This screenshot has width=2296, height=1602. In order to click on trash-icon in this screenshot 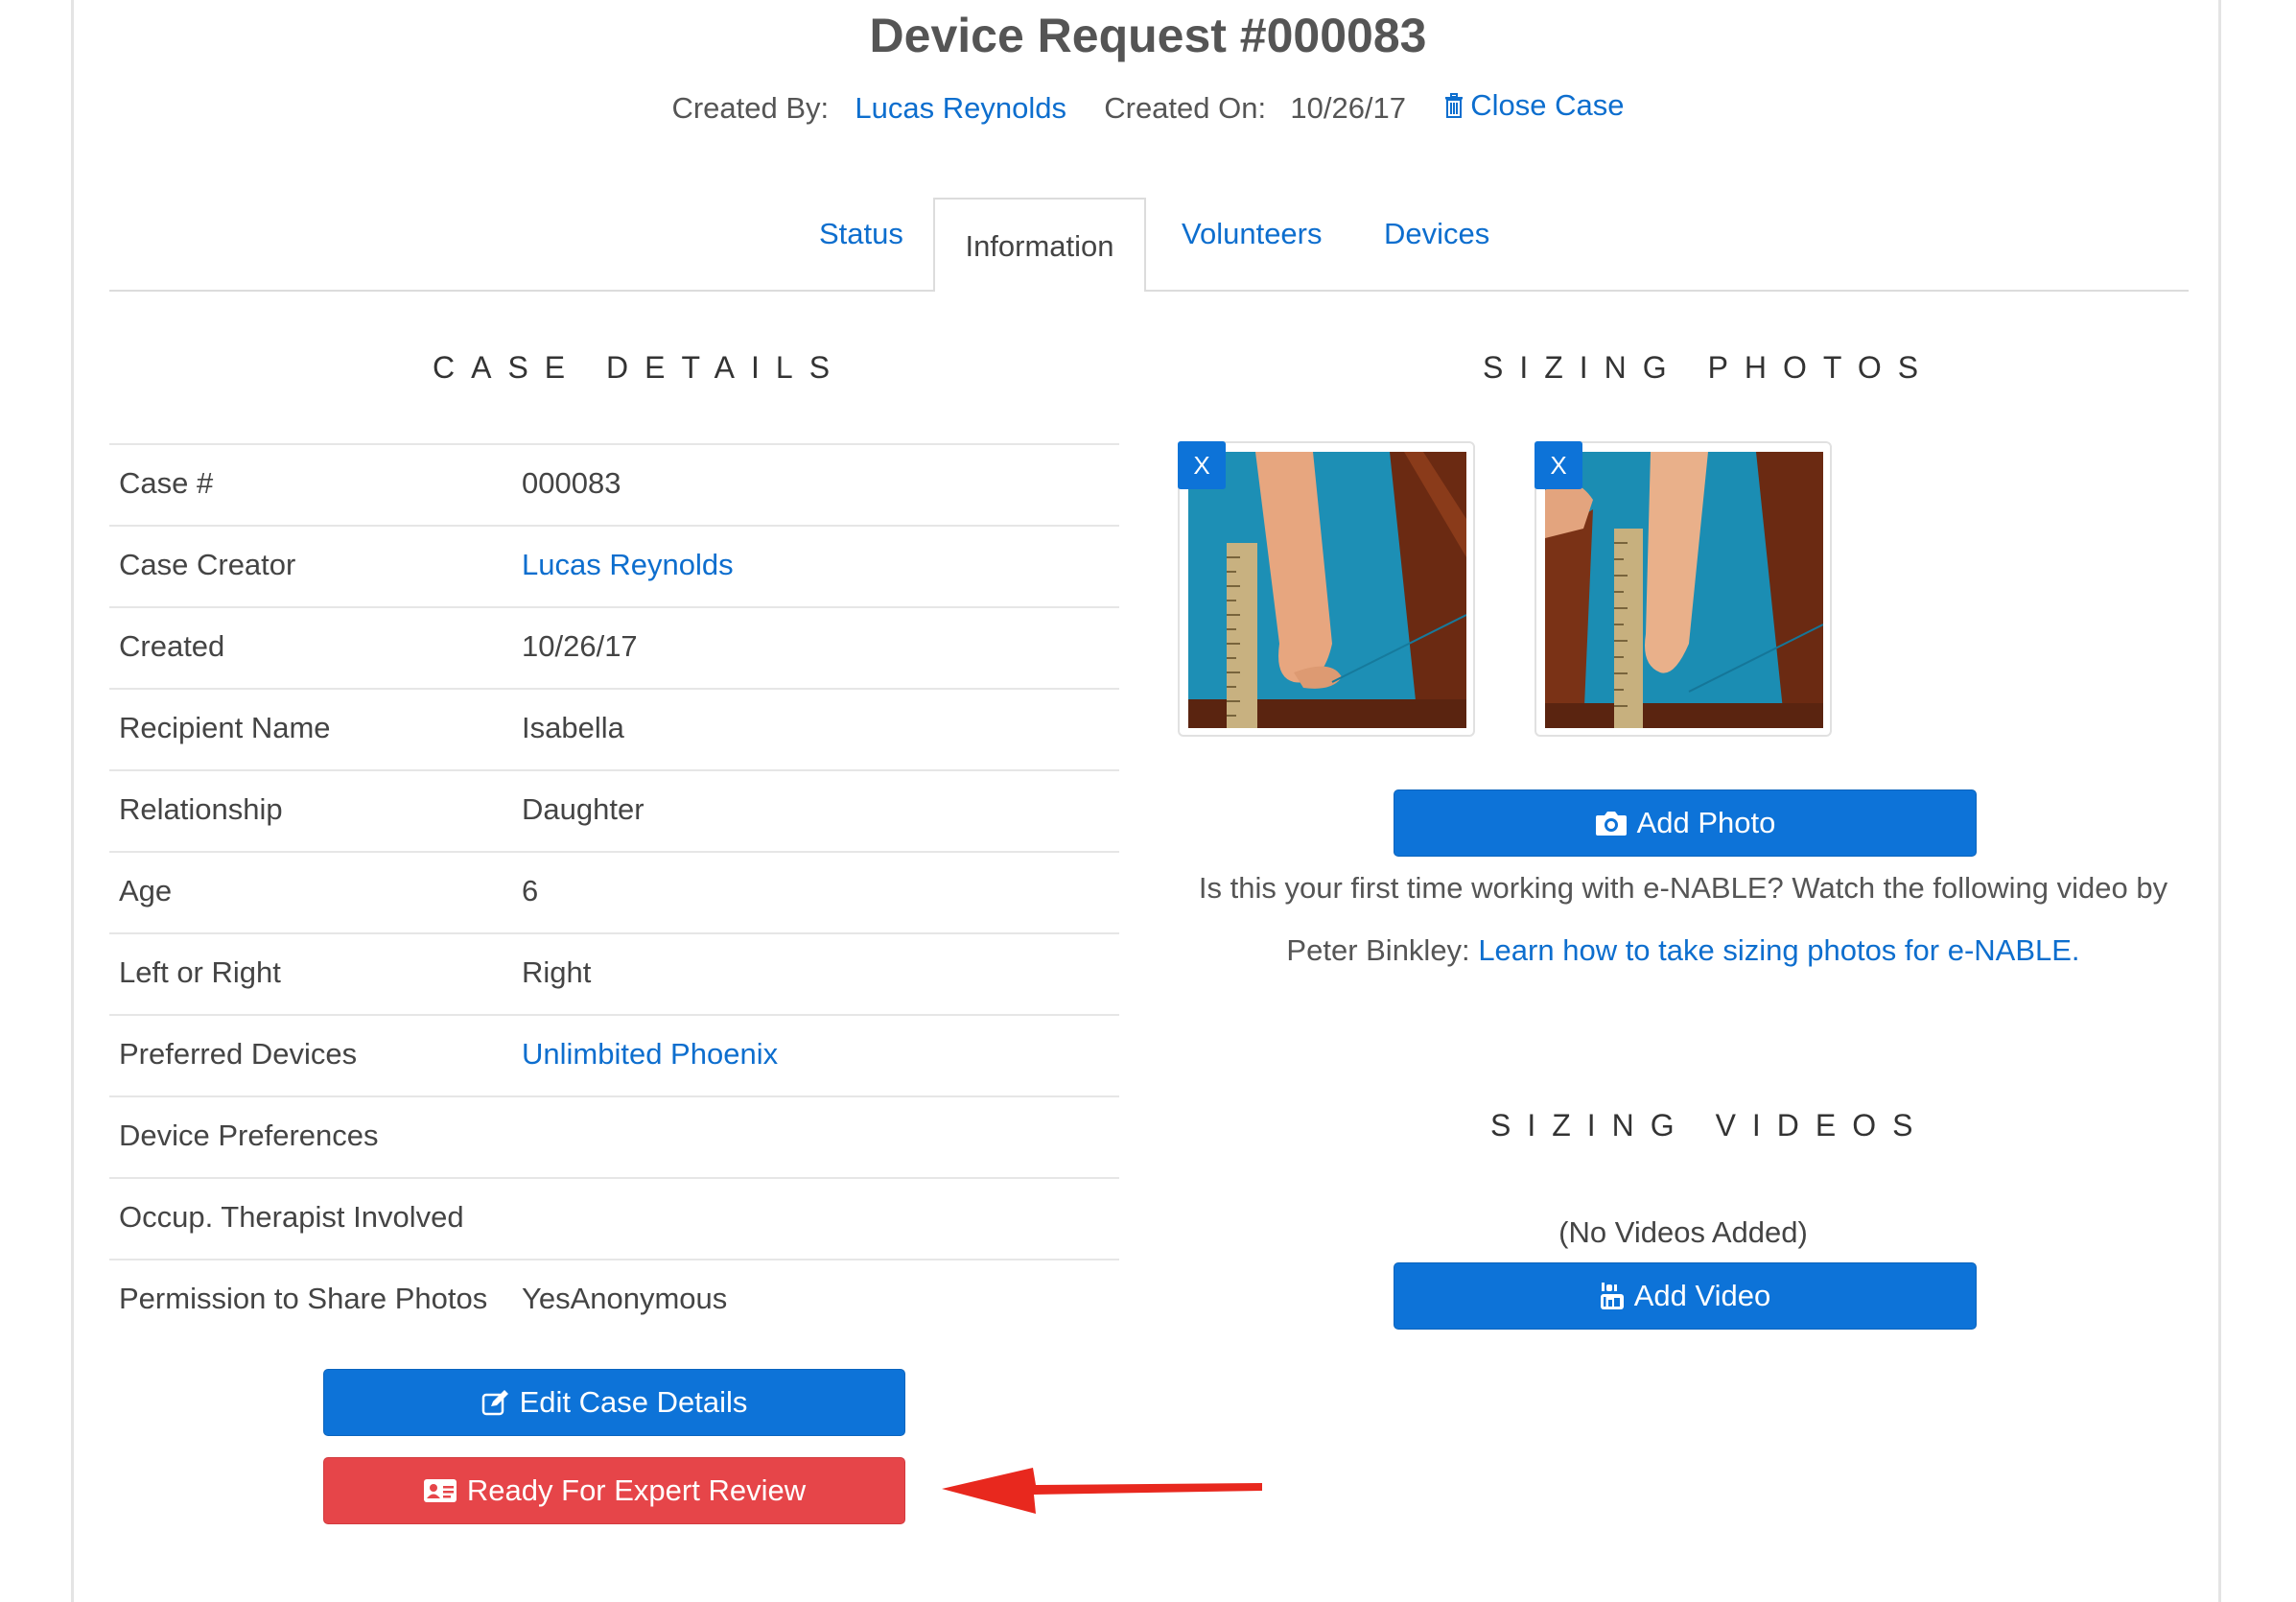, I will do `click(1454, 106)`.